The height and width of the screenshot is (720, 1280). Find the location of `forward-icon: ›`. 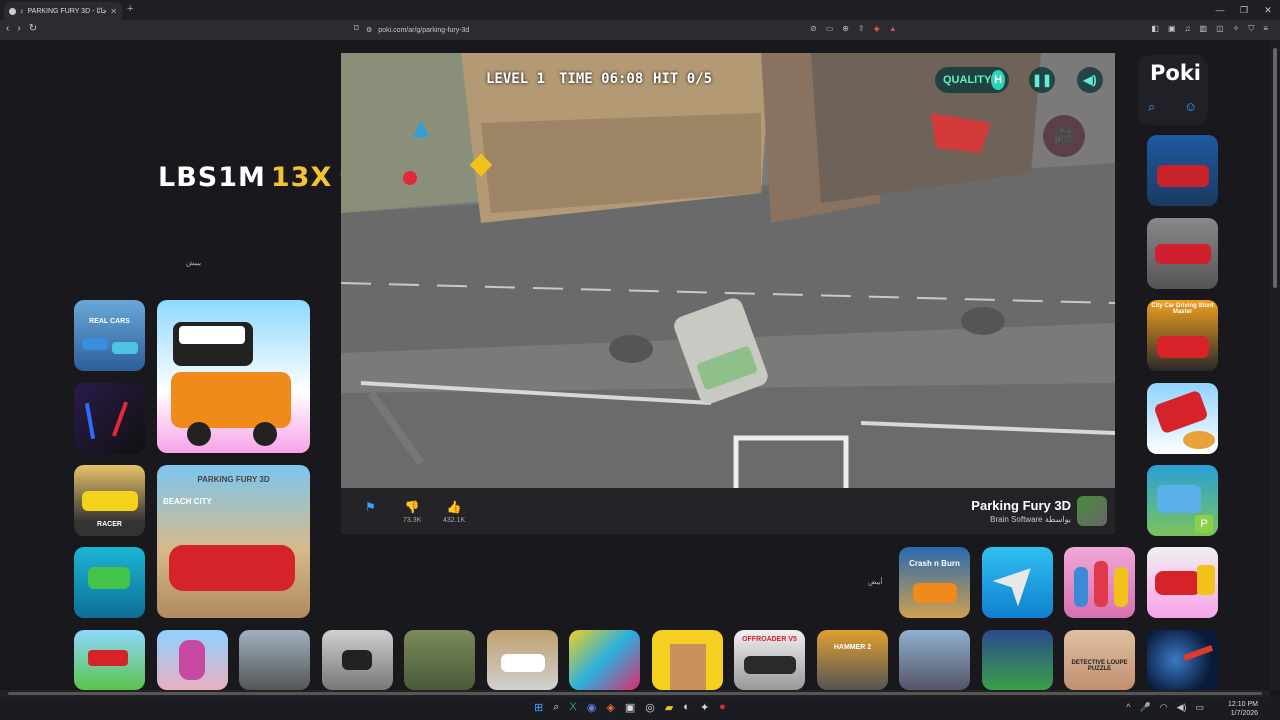

forward-icon: › is located at coordinates (18, 28).